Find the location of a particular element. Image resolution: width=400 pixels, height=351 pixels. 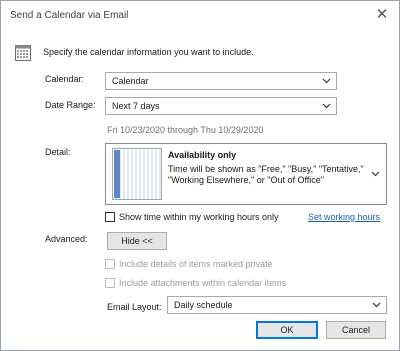

private-items-checkbox is located at coordinates (110, 264).